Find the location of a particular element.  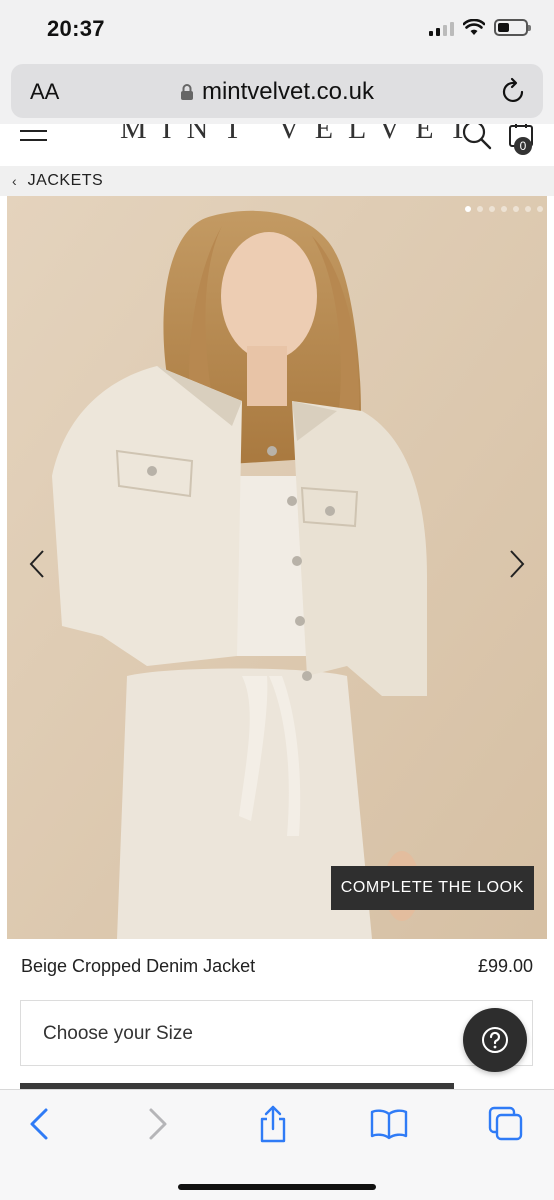

size-select: Choose your Size is located at coordinates (276, 1033).